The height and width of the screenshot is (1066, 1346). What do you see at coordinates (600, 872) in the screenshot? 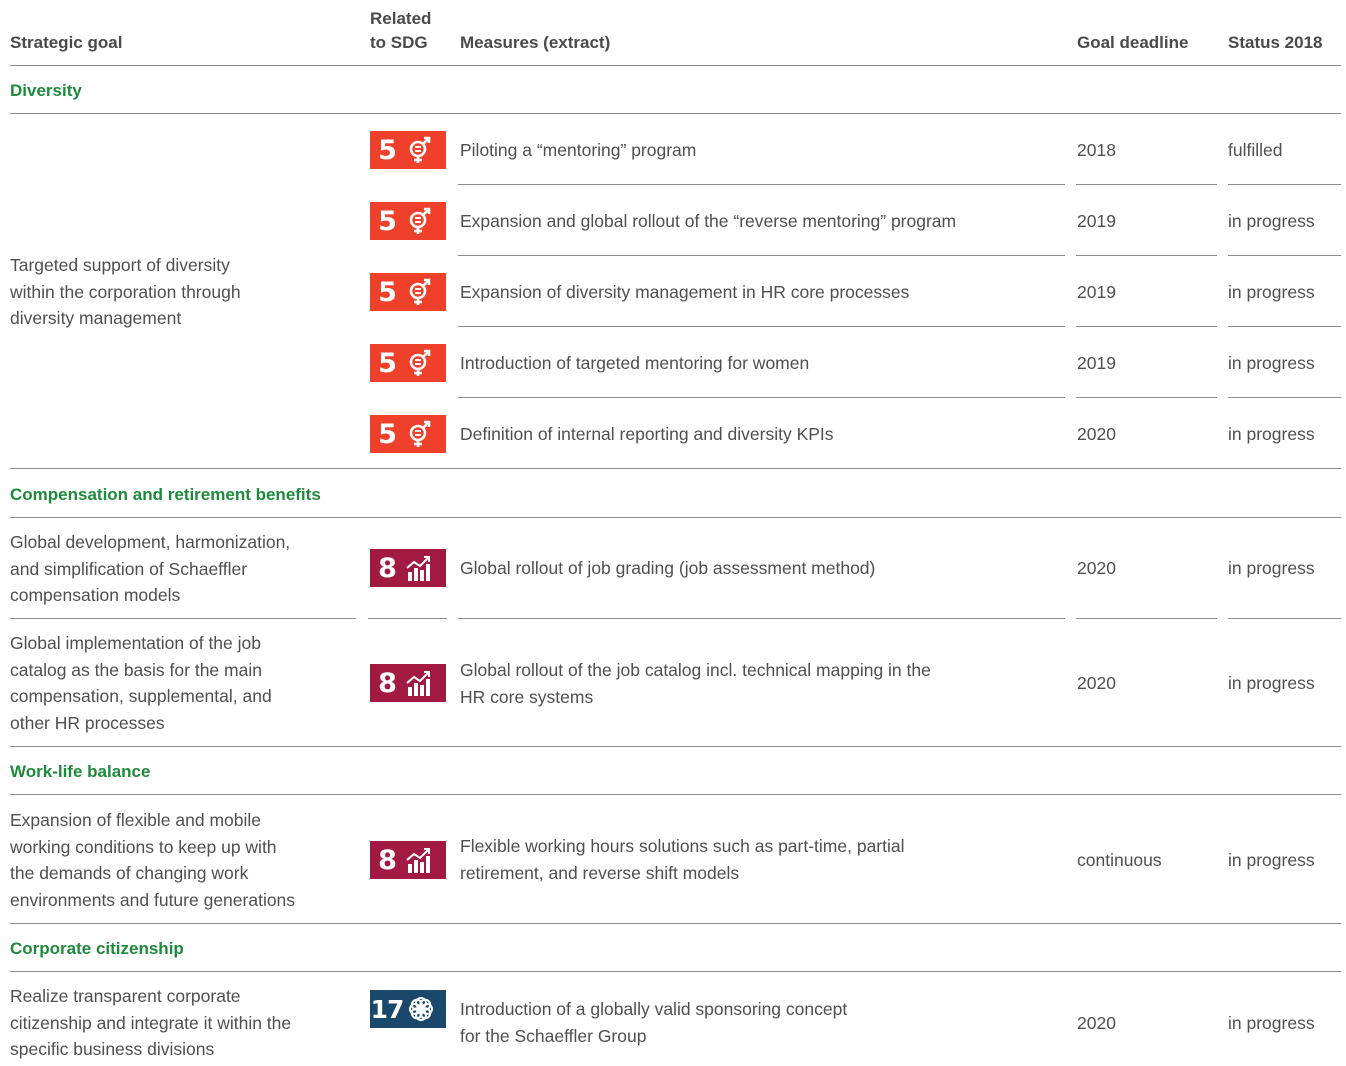
I see `measure-line: retirement, and reverse shift models` at bounding box center [600, 872].